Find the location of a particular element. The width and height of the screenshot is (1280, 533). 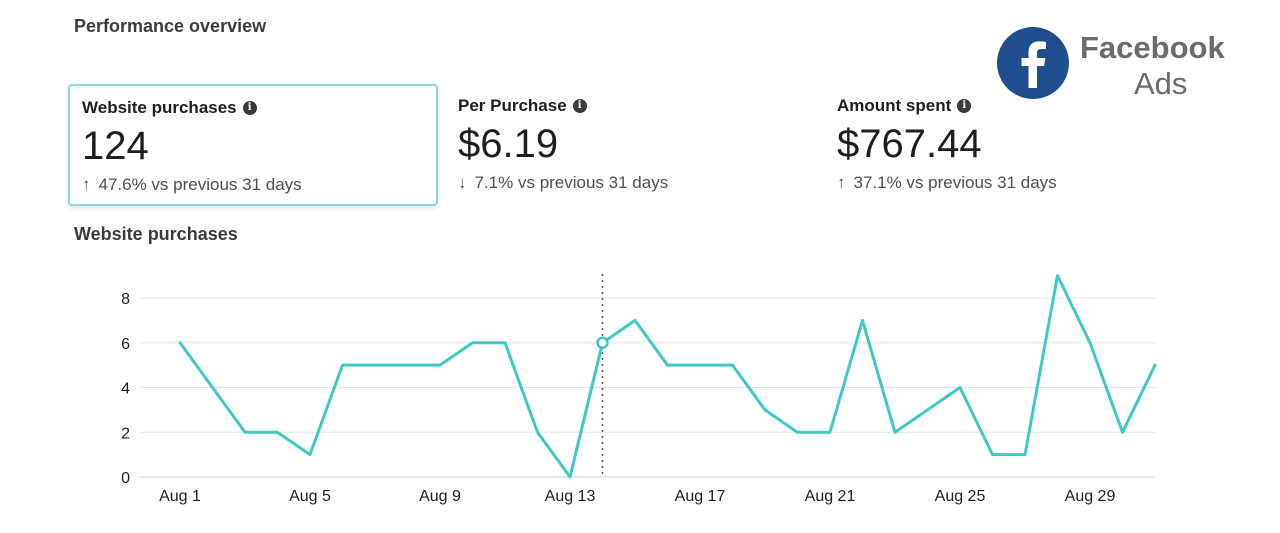

x-tick-label: Aug 1 is located at coordinates (180, 496).